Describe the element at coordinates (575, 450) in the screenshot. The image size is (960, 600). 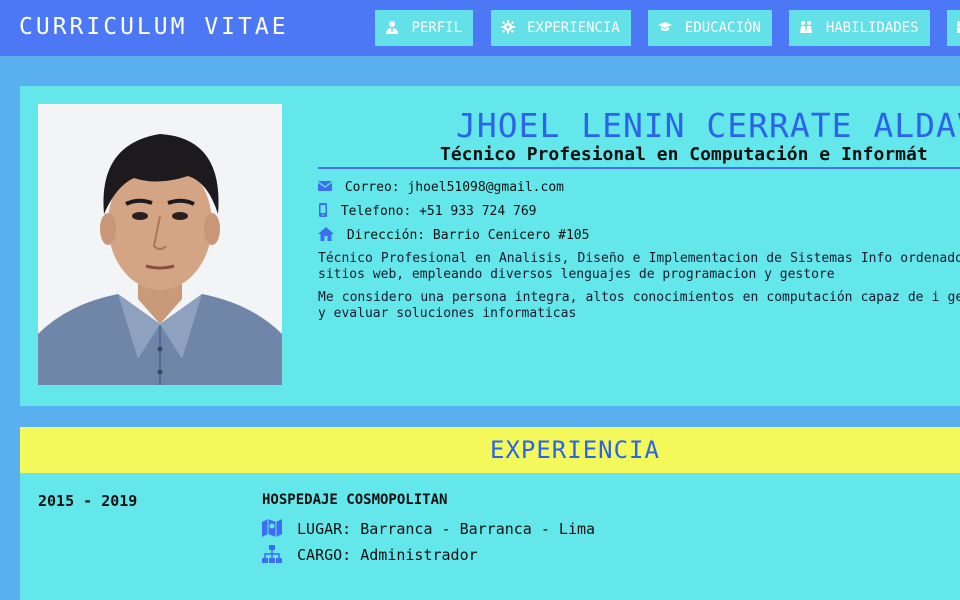
I see `section-title: EXPERIENCIA` at that location.